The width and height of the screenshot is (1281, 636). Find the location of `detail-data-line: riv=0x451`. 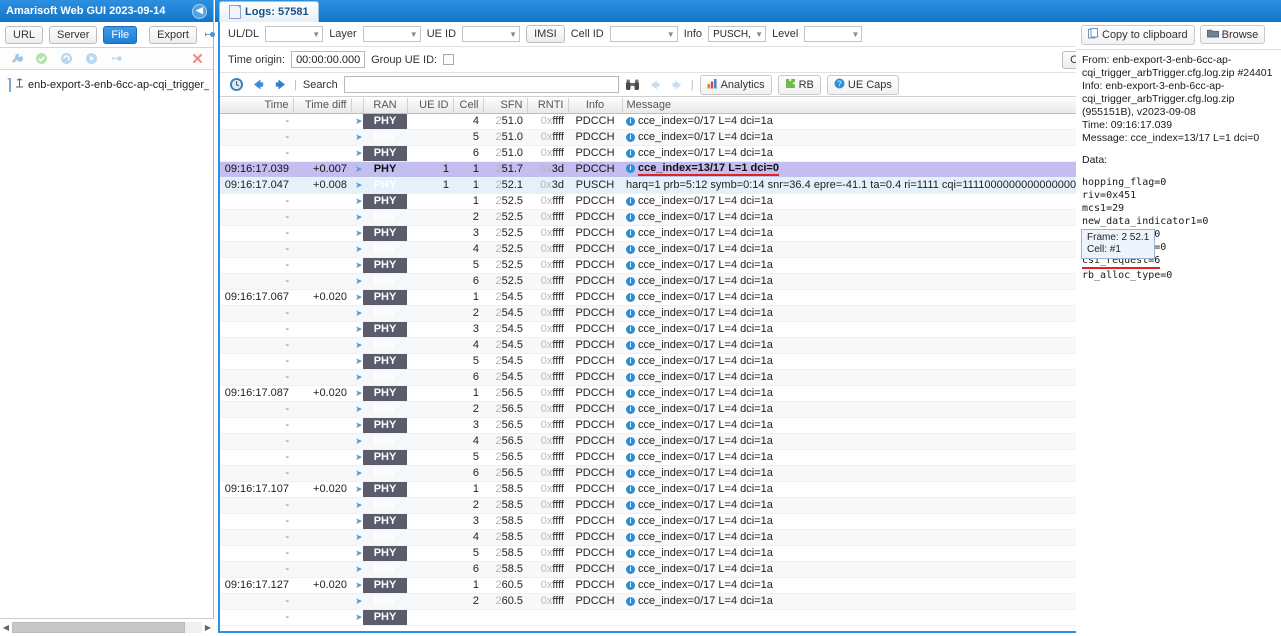

detail-data-line: riv=0x451 is located at coordinates (1109, 195).